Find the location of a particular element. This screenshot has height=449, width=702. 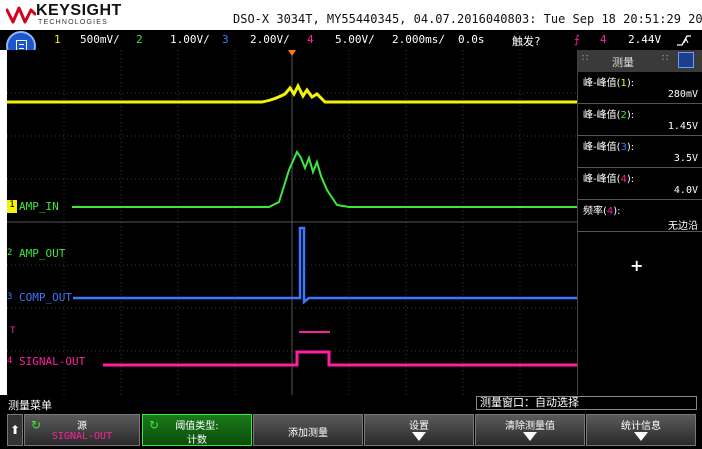

statistics-softkey: 统计信息 is located at coordinates (641, 430).